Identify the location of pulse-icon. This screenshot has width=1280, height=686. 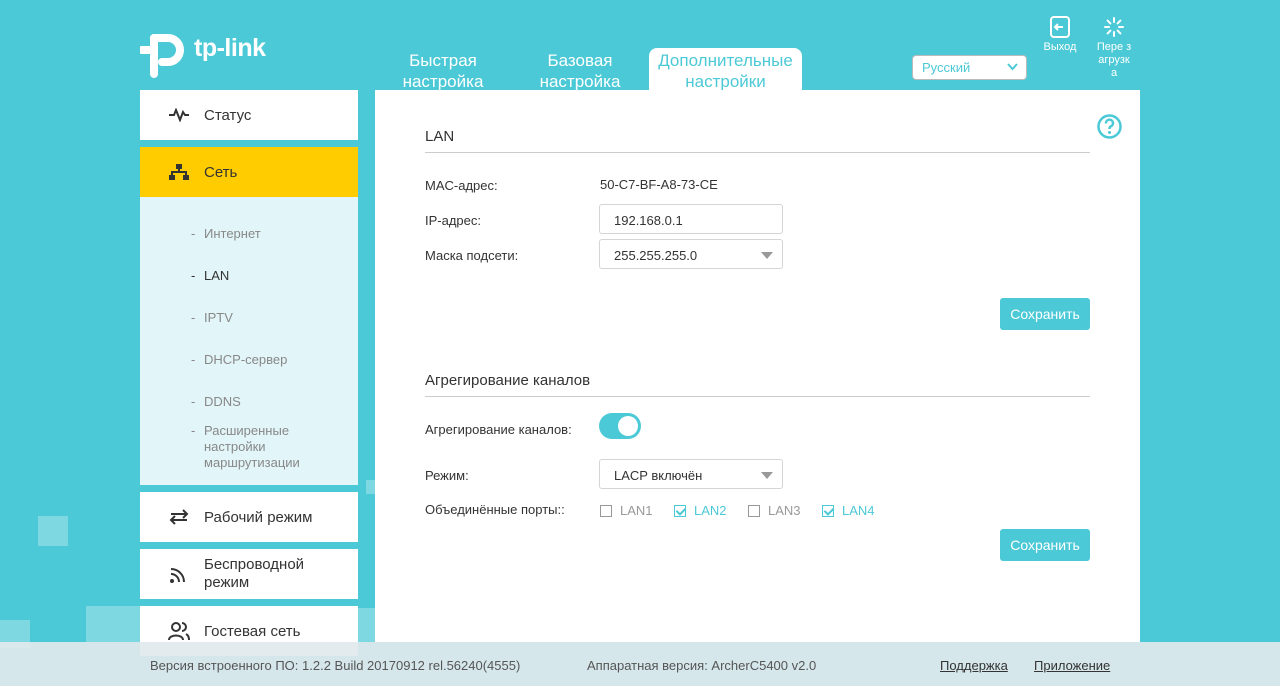
(179, 115).